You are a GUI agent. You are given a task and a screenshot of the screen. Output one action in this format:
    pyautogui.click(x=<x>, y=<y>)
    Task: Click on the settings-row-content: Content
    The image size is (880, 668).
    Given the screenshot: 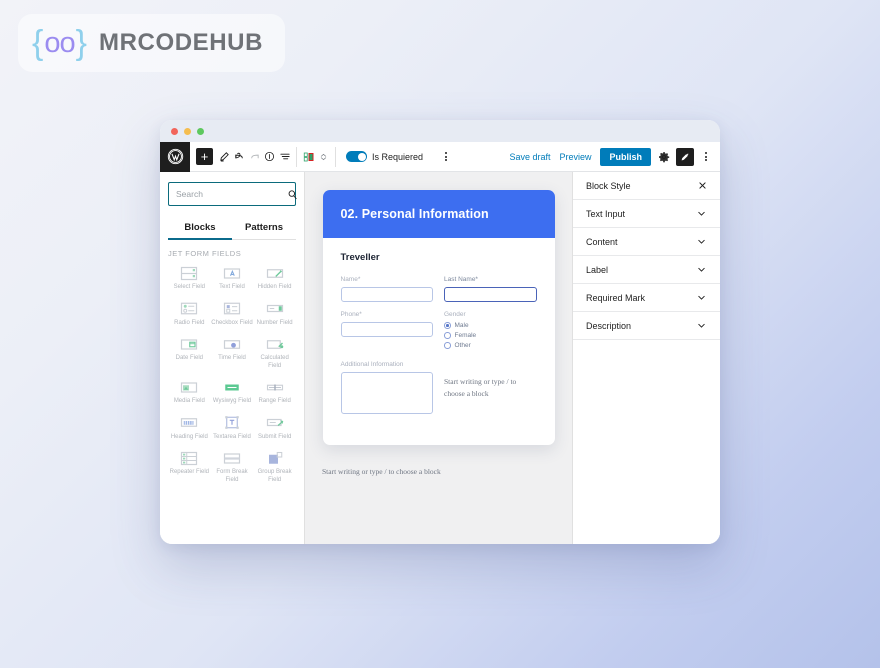 What is the action you would take?
    pyautogui.click(x=646, y=242)
    